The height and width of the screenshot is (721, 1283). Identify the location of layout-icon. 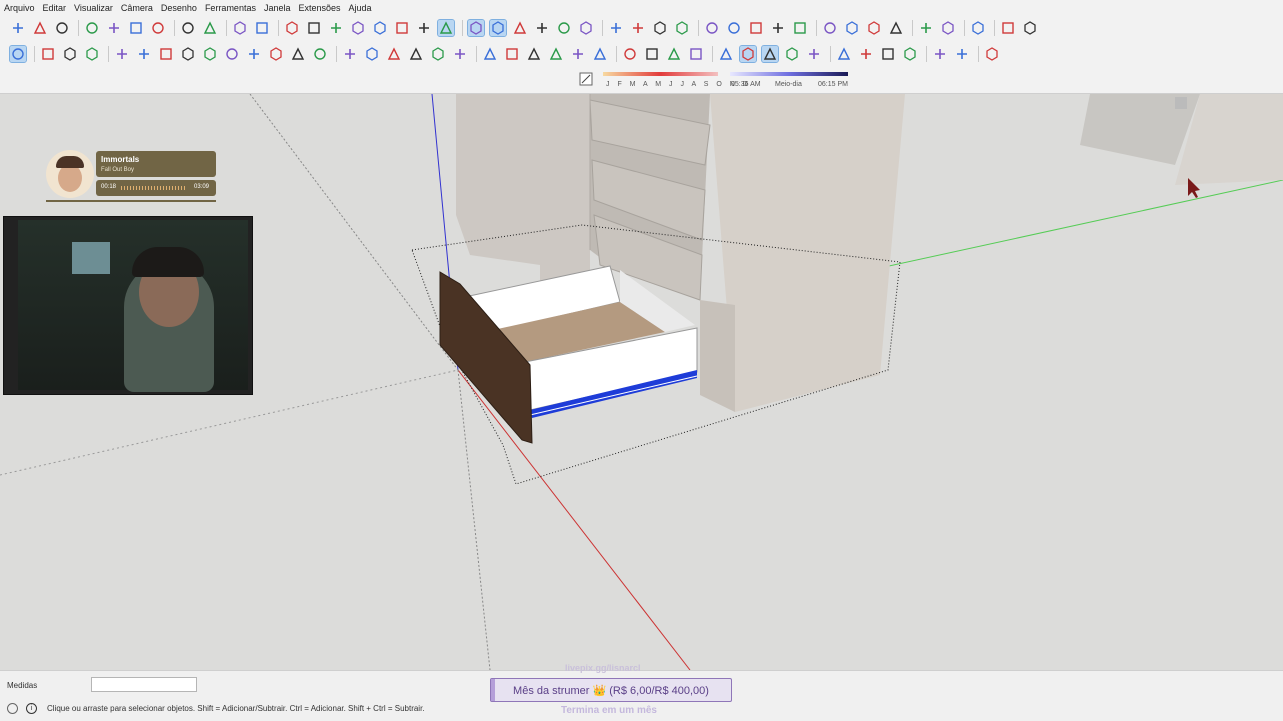
(778, 28).